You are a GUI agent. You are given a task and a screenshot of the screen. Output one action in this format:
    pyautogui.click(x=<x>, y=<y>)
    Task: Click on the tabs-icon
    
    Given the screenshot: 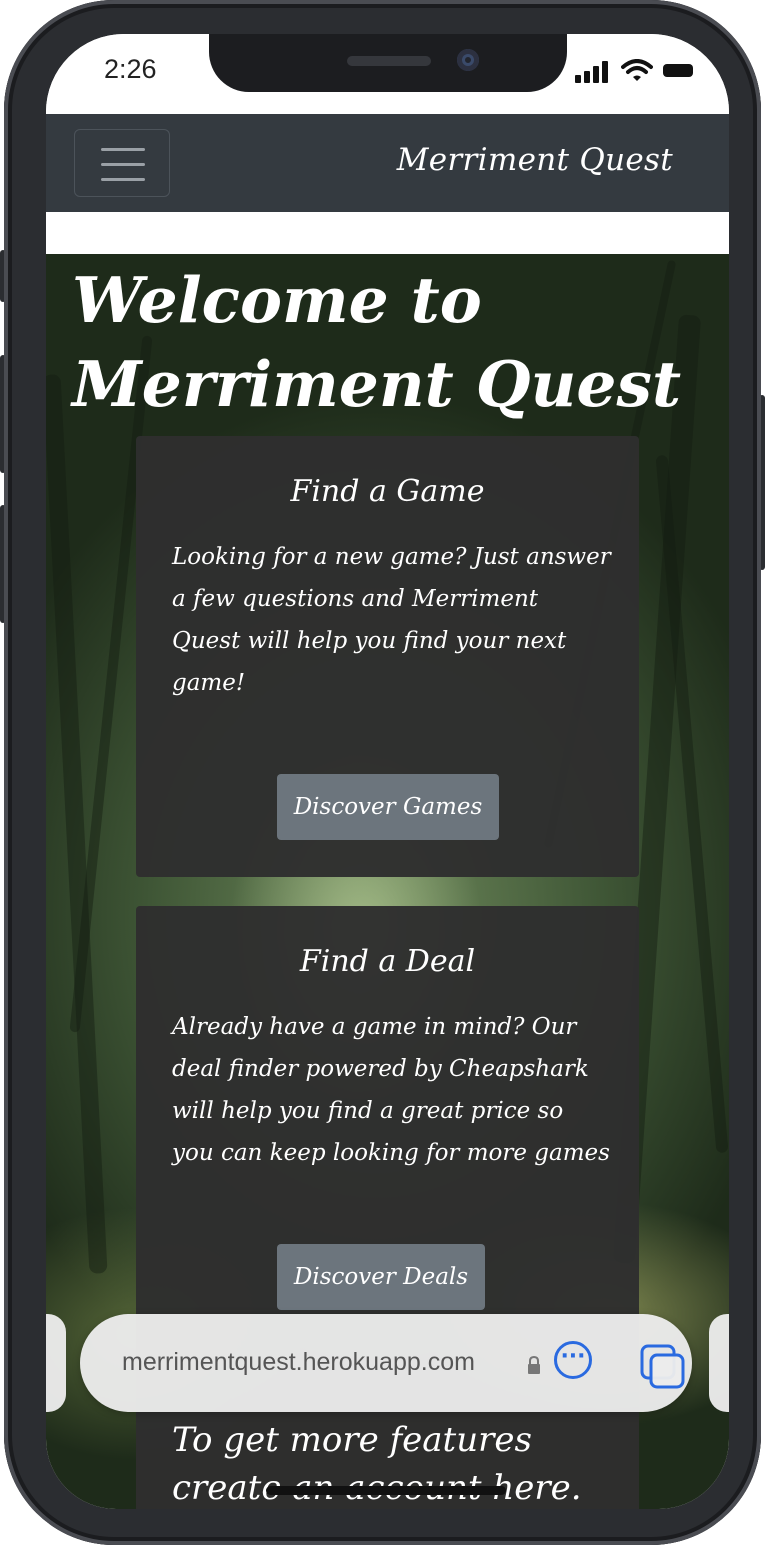 What is the action you would take?
    pyautogui.click(x=663, y=1367)
    